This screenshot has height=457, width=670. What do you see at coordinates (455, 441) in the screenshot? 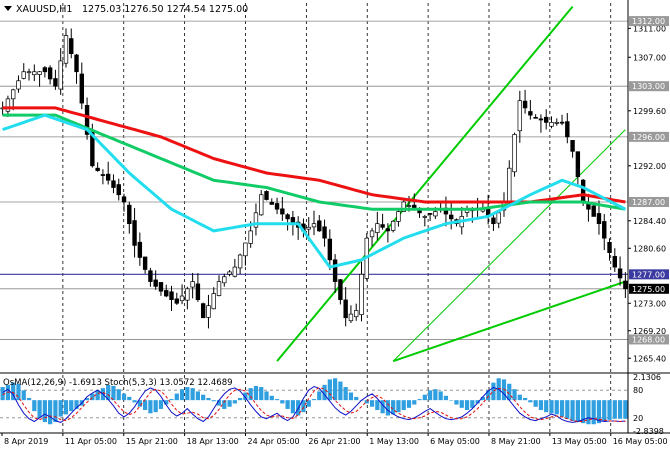
I see `time-tick-label: 6 May 05:00` at bounding box center [455, 441].